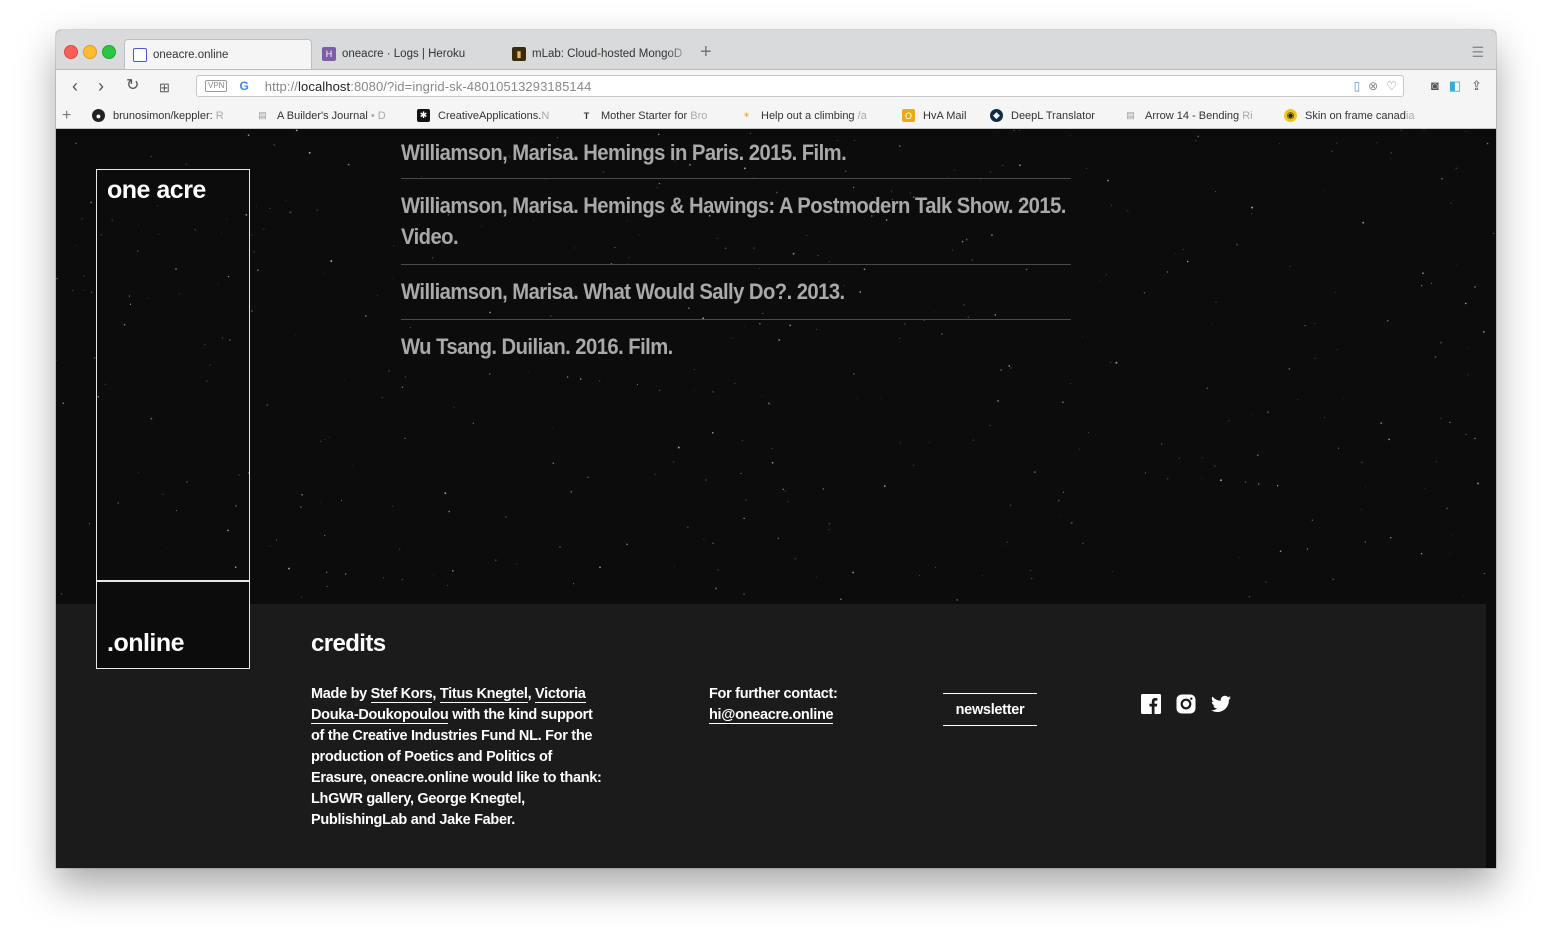 The width and height of the screenshot is (1552, 949). I want to click on close-window-button, so click(71, 52).